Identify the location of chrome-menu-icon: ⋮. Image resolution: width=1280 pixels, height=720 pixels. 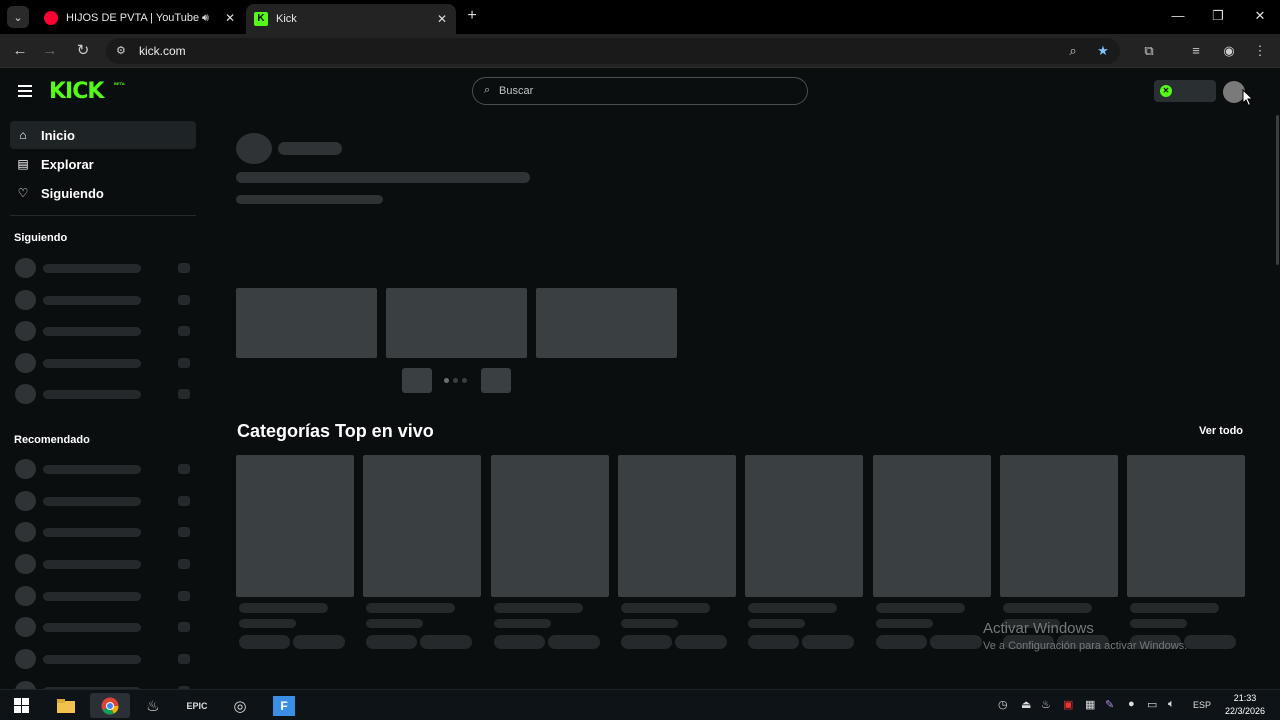
(1260, 51).